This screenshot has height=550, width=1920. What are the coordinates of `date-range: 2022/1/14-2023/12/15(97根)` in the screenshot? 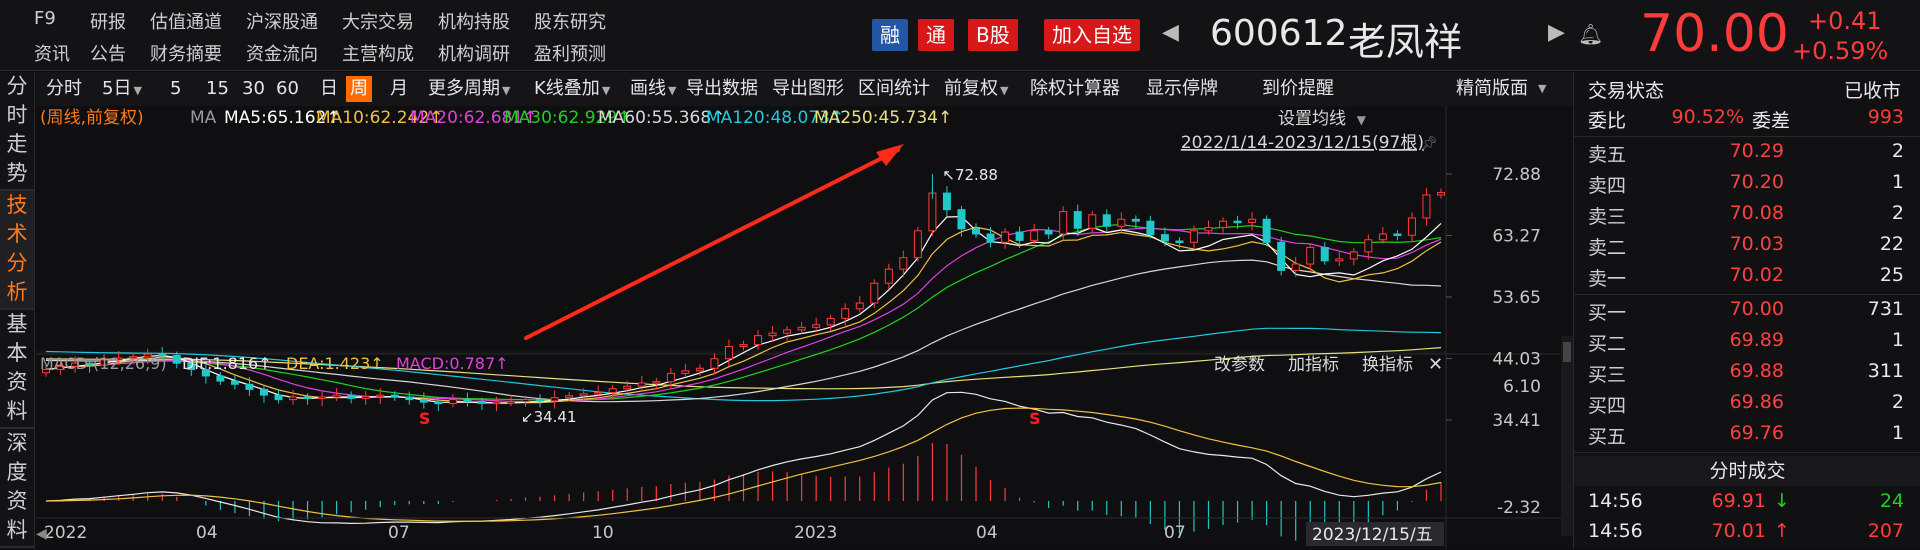 It's located at (1302, 143).